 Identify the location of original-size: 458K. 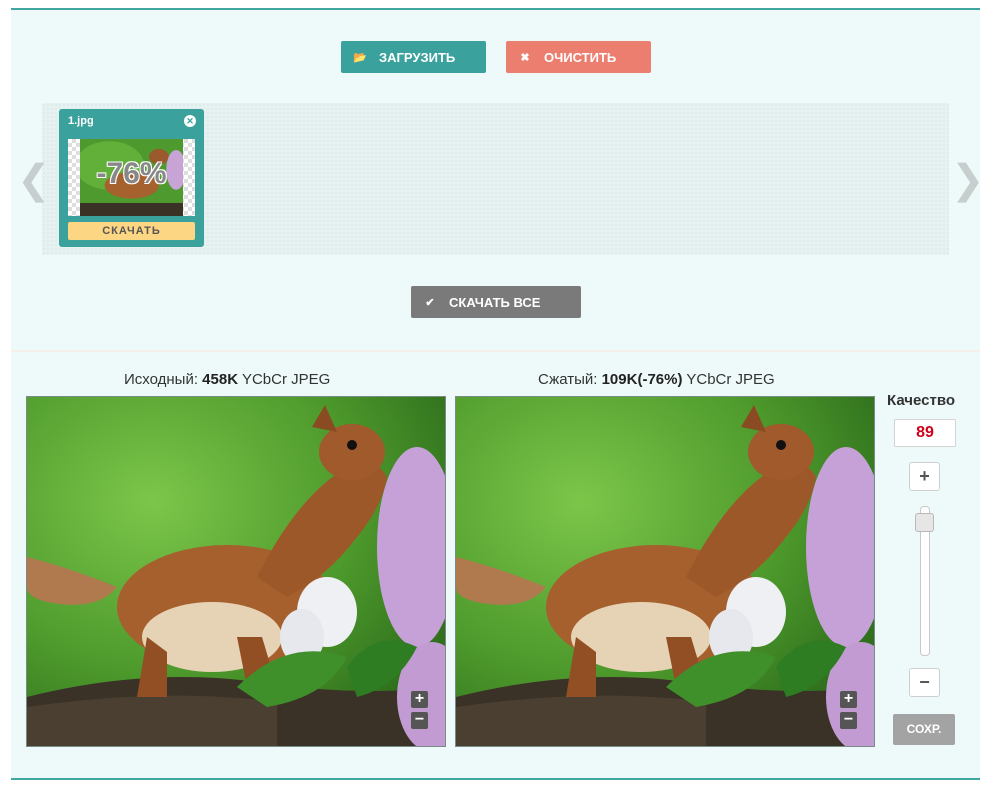
(220, 379).